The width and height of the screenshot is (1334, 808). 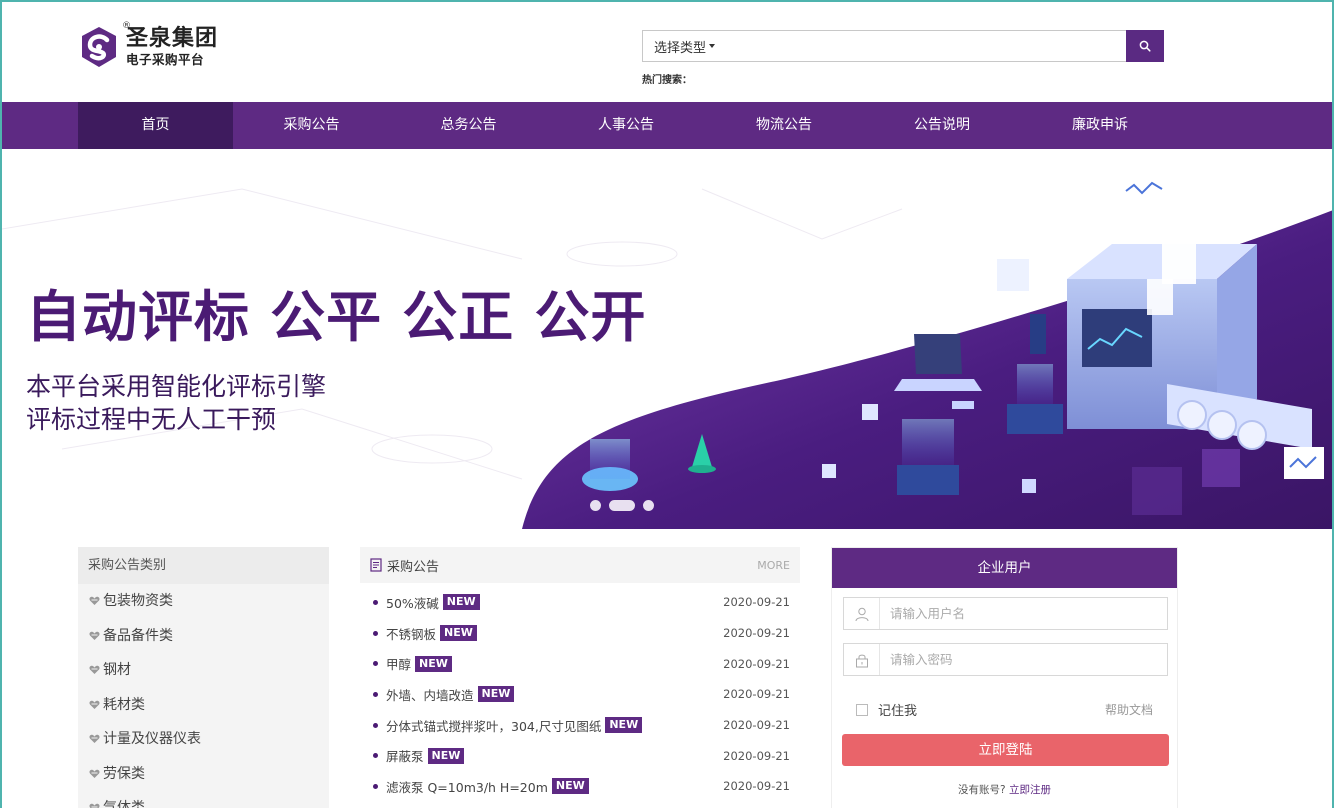 I want to click on category-item: 备品备件类, so click(x=203, y=636).